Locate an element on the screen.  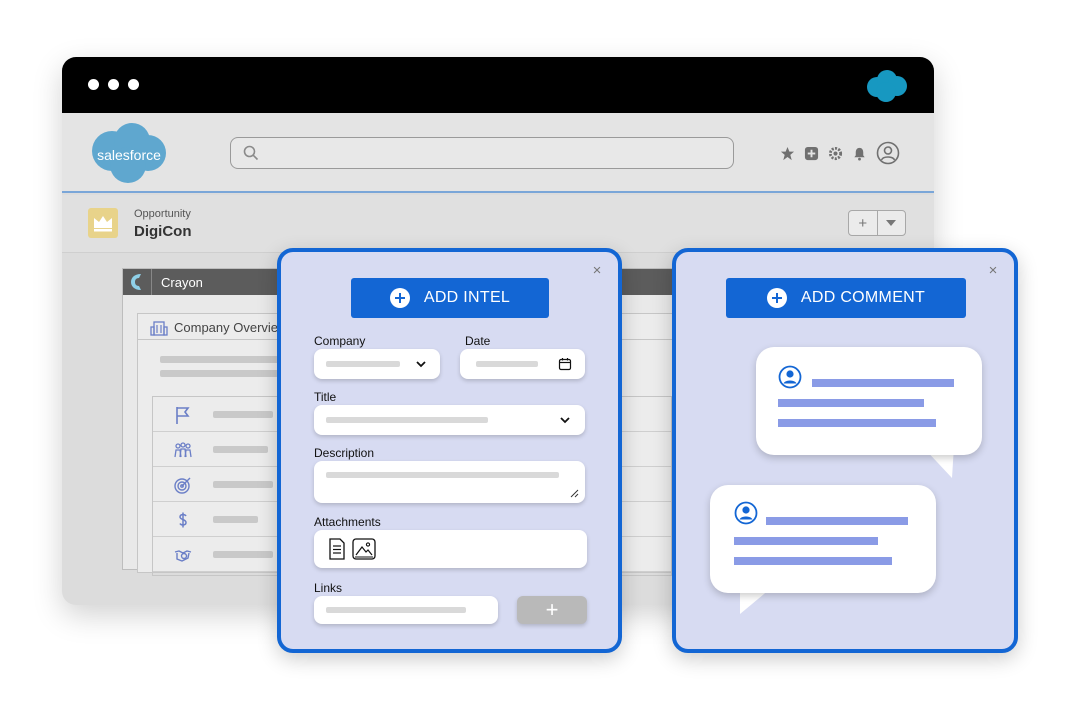
image-icon is located at coordinates (364, 549).